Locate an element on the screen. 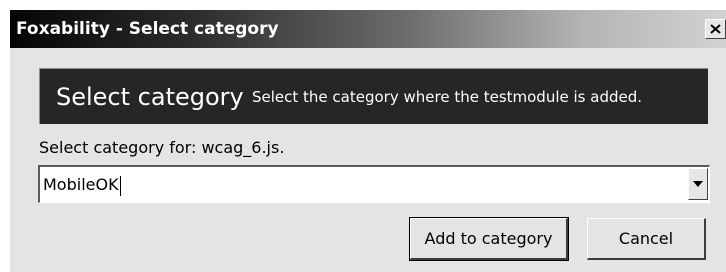 This screenshot has width=726, height=272. chevron-down-icon is located at coordinates (698, 184).